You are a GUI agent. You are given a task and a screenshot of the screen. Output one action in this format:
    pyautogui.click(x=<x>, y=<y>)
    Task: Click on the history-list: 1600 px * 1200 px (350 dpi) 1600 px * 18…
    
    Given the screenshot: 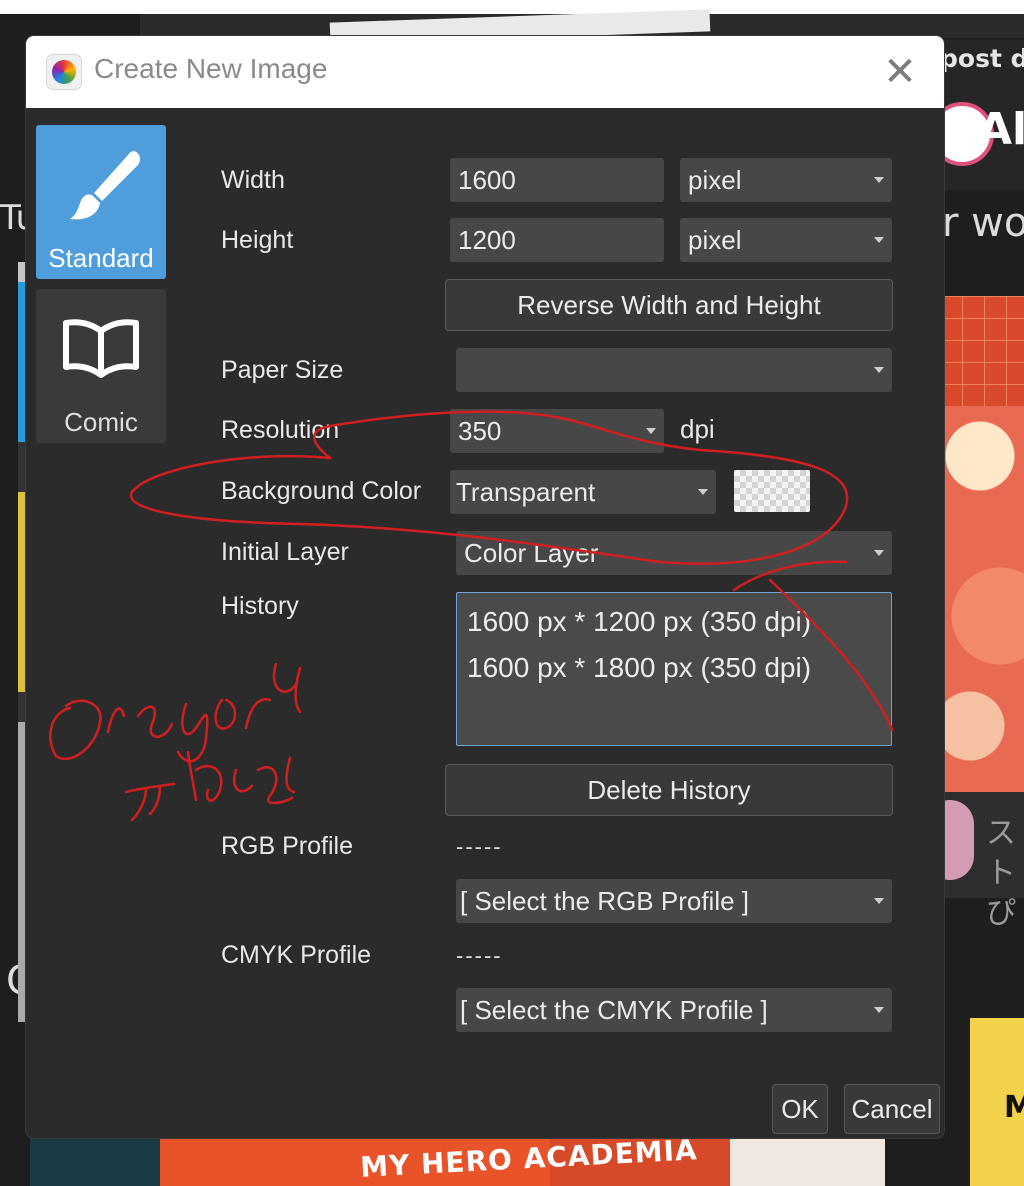 What is the action you would take?
    pyautogui.click(x=674, y=669)
    